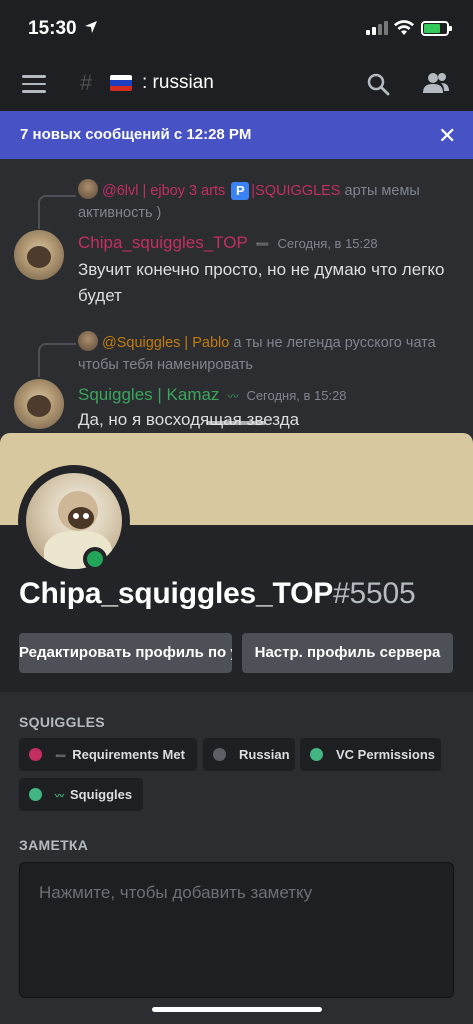  I want to click on role-tag: 〰, so click(233, 397).